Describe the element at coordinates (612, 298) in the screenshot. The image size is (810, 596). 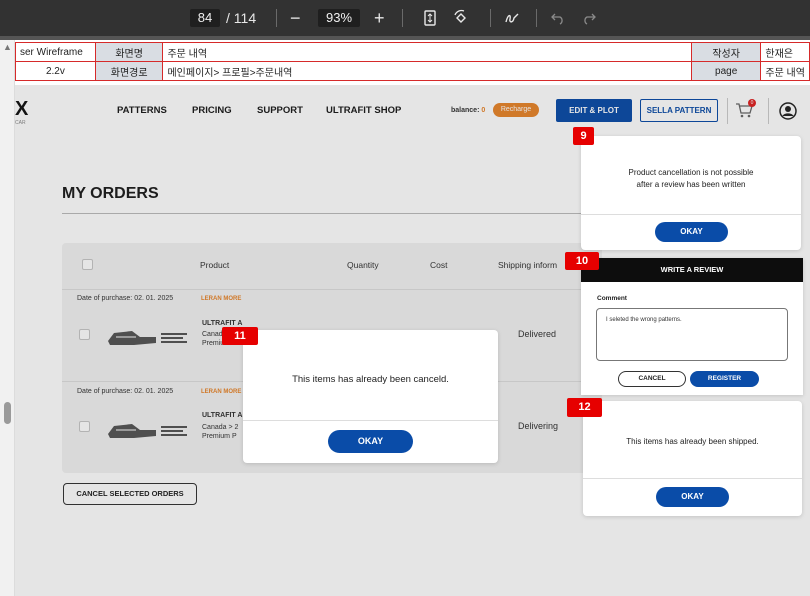
I see `comment-label: Comment` at that location.